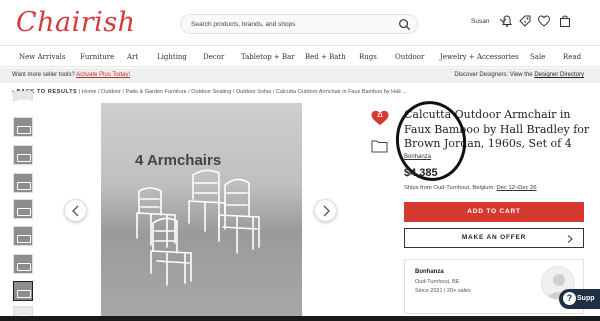 This screenshot has height=321, width=600. I want to click on seller-location: Oud-Turnhout, BE, so click(437, 282).